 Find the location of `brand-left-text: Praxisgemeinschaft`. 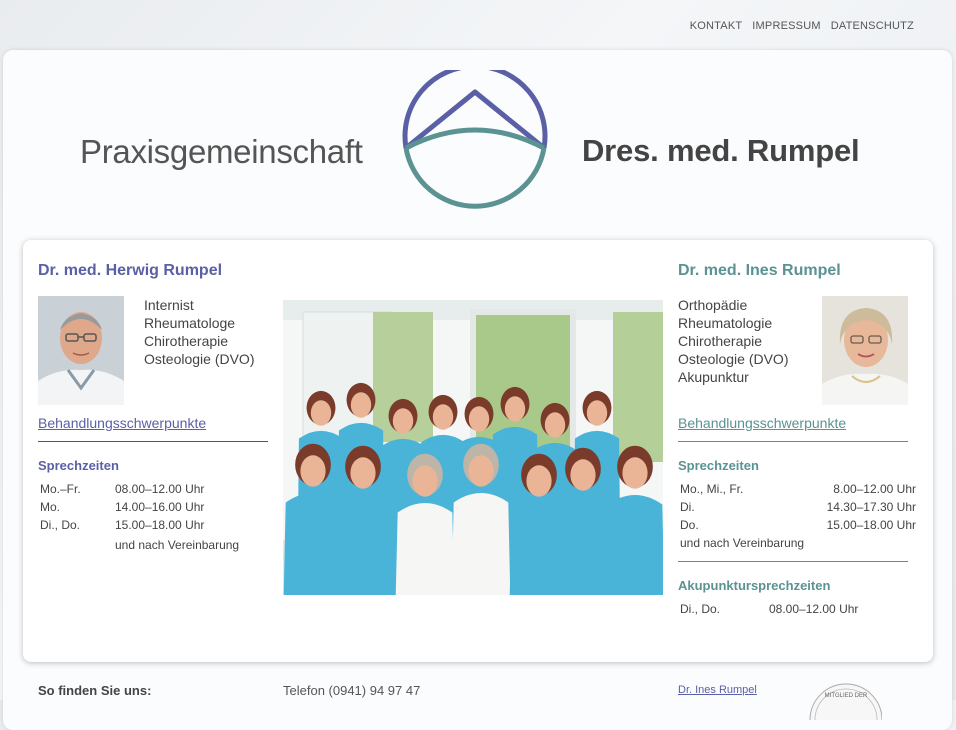

brand-left-text: Praxisgemeinschaft is located at coordinates (221, 151).